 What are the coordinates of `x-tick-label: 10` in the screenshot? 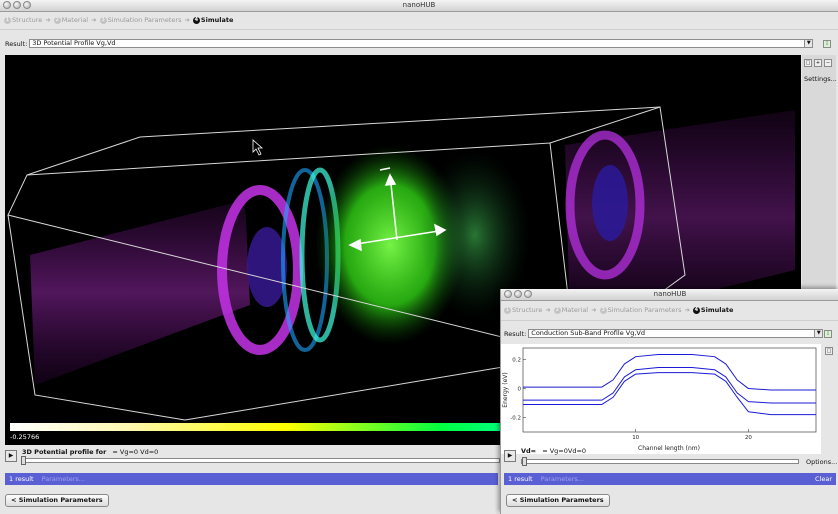 It's located at (635, 438).